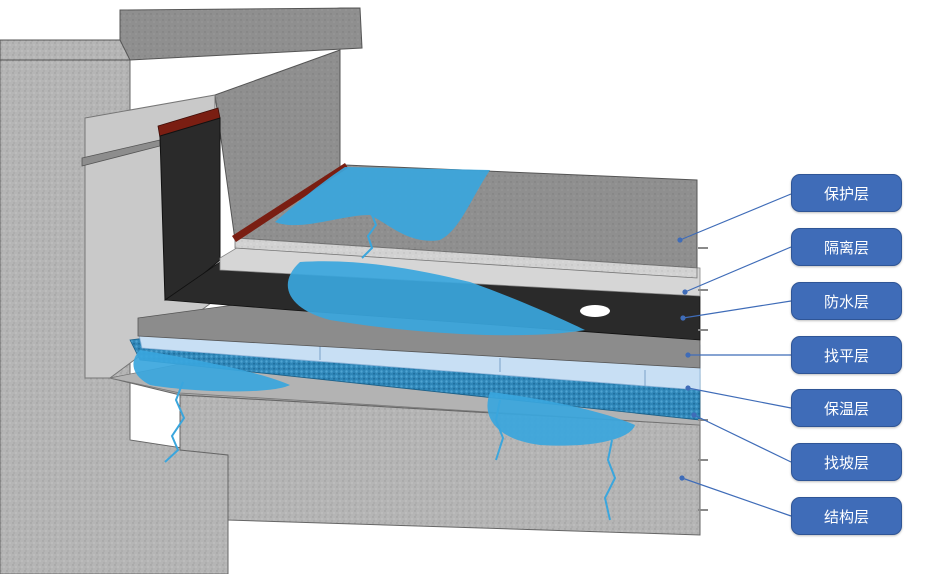  Describe the element at coordinates (846, 193) in the screenshot. I see `label-protection-layer: 保护层` at that location.